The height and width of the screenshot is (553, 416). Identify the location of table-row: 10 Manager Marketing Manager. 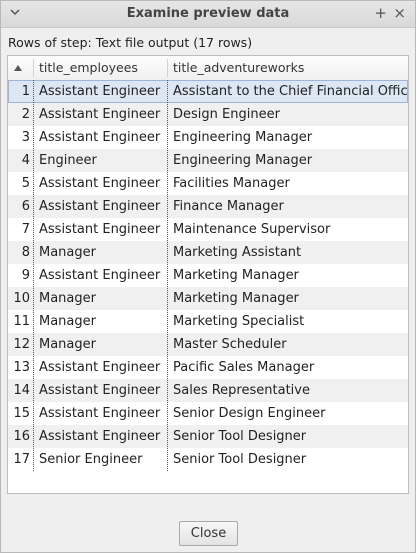
(208, 298).